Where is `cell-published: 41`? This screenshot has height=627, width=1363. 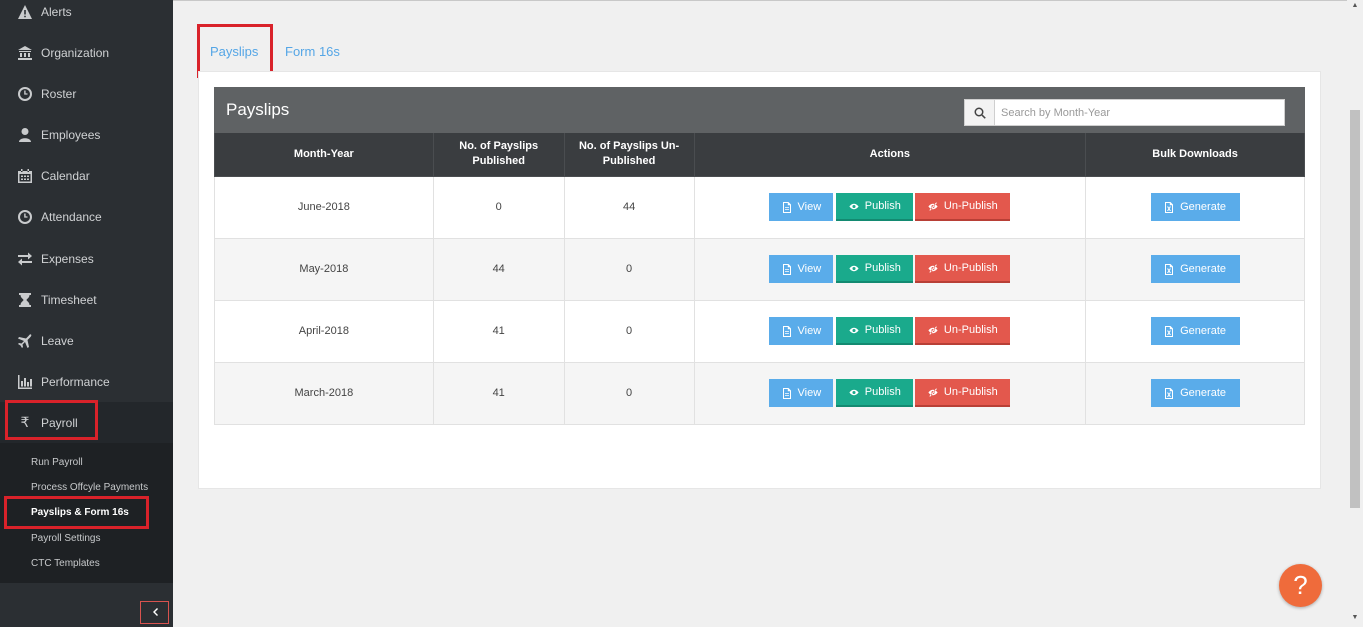
cell-published: 41 is located at coordinates (498, 331).